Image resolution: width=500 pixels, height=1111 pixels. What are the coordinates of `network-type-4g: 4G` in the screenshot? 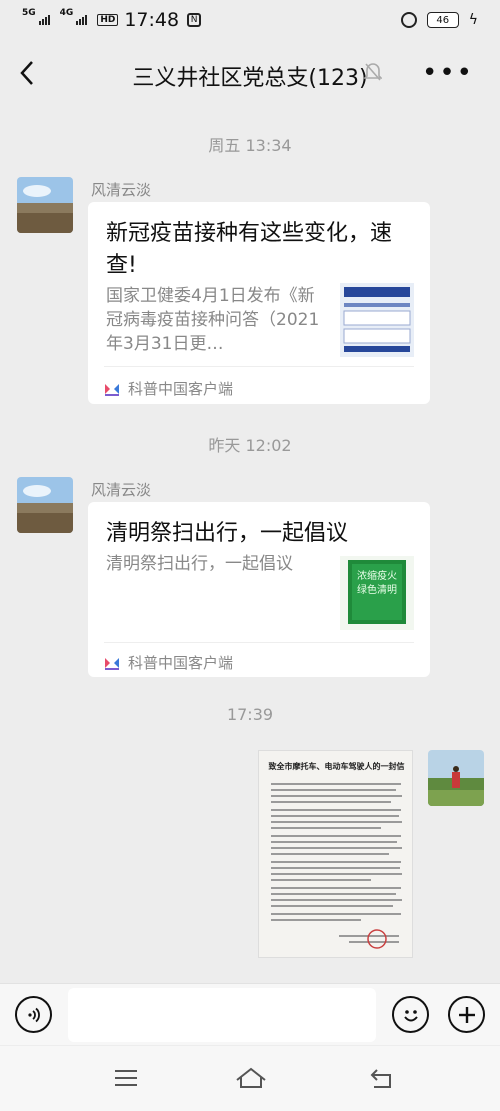 It's located at (66, 13).